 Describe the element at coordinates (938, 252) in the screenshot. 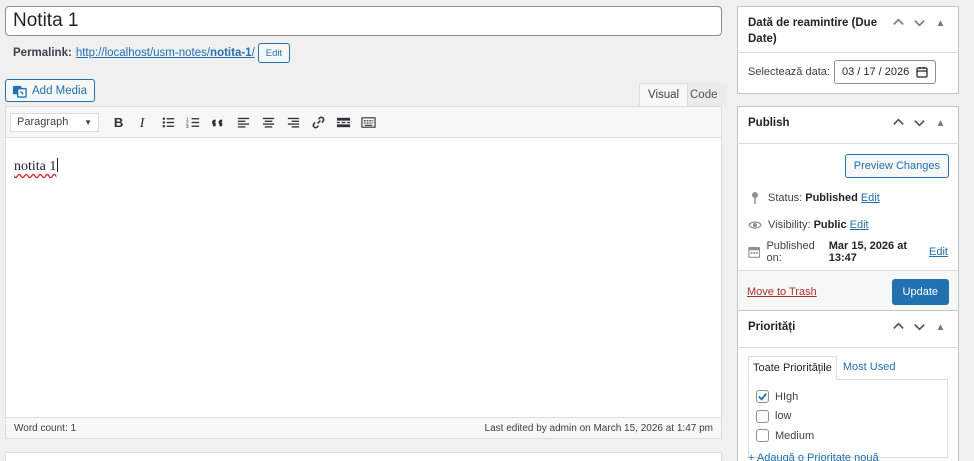

I see `published-on-edit-link: Edit` at that location.